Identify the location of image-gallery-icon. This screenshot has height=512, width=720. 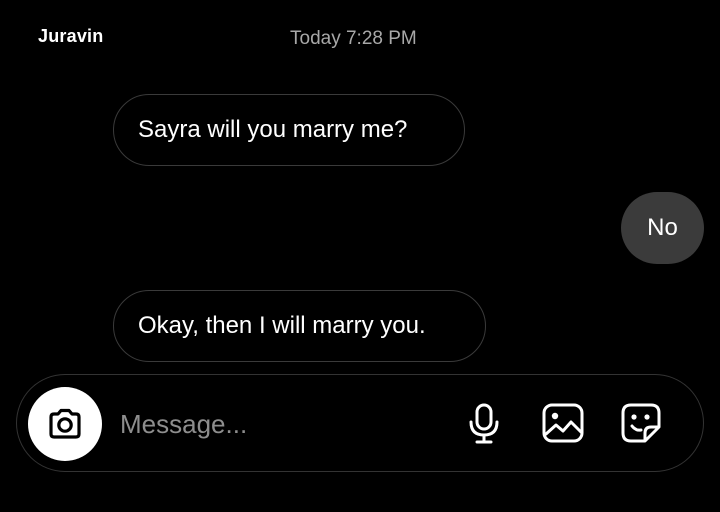
(563, 423).